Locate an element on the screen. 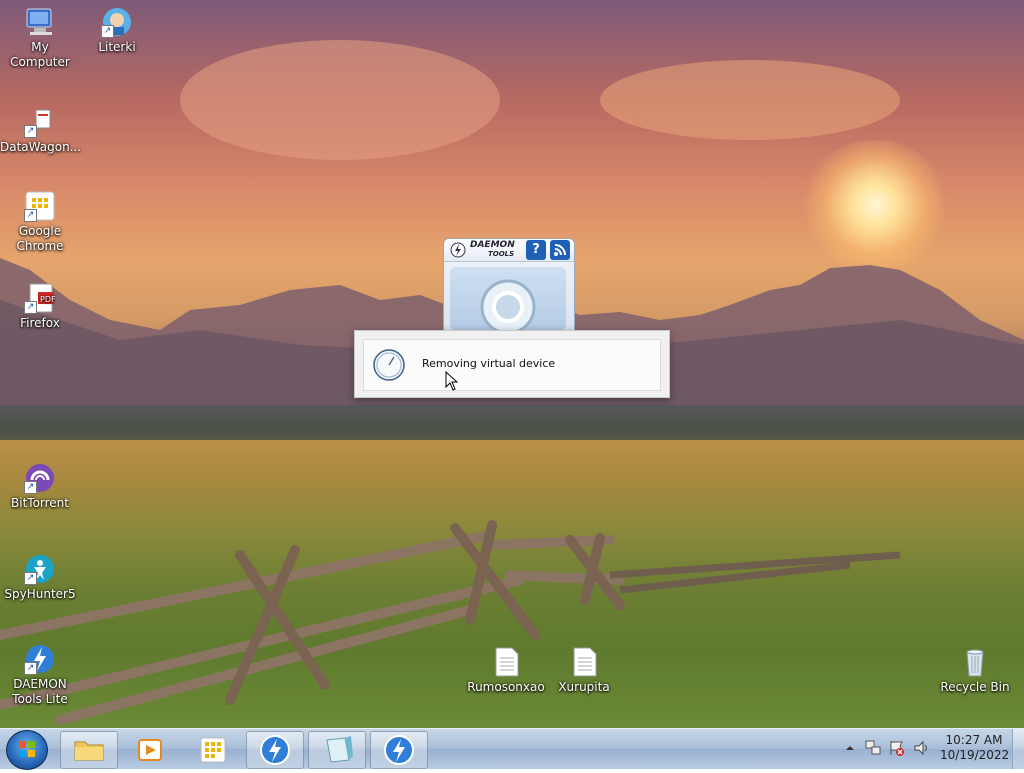  start-button is located at coordinates (27, 750).